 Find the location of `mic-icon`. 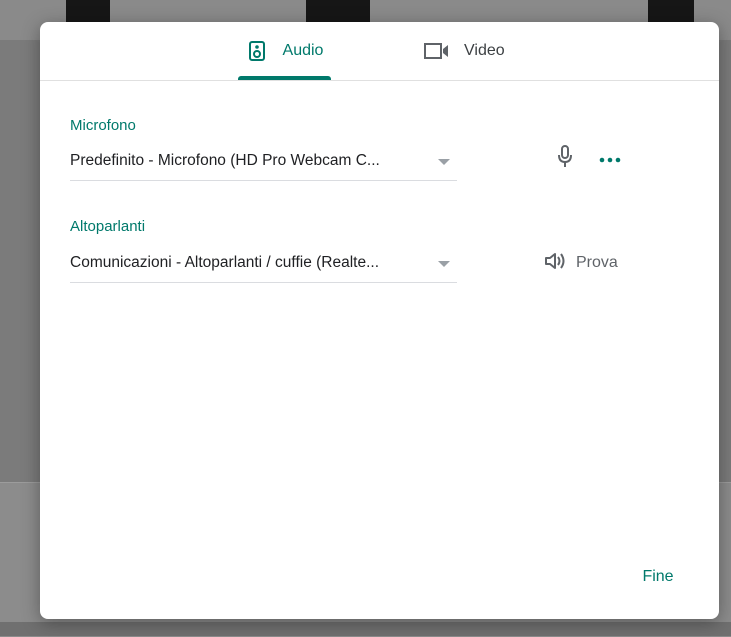

mic-icon is located at coordinates (565, 159).